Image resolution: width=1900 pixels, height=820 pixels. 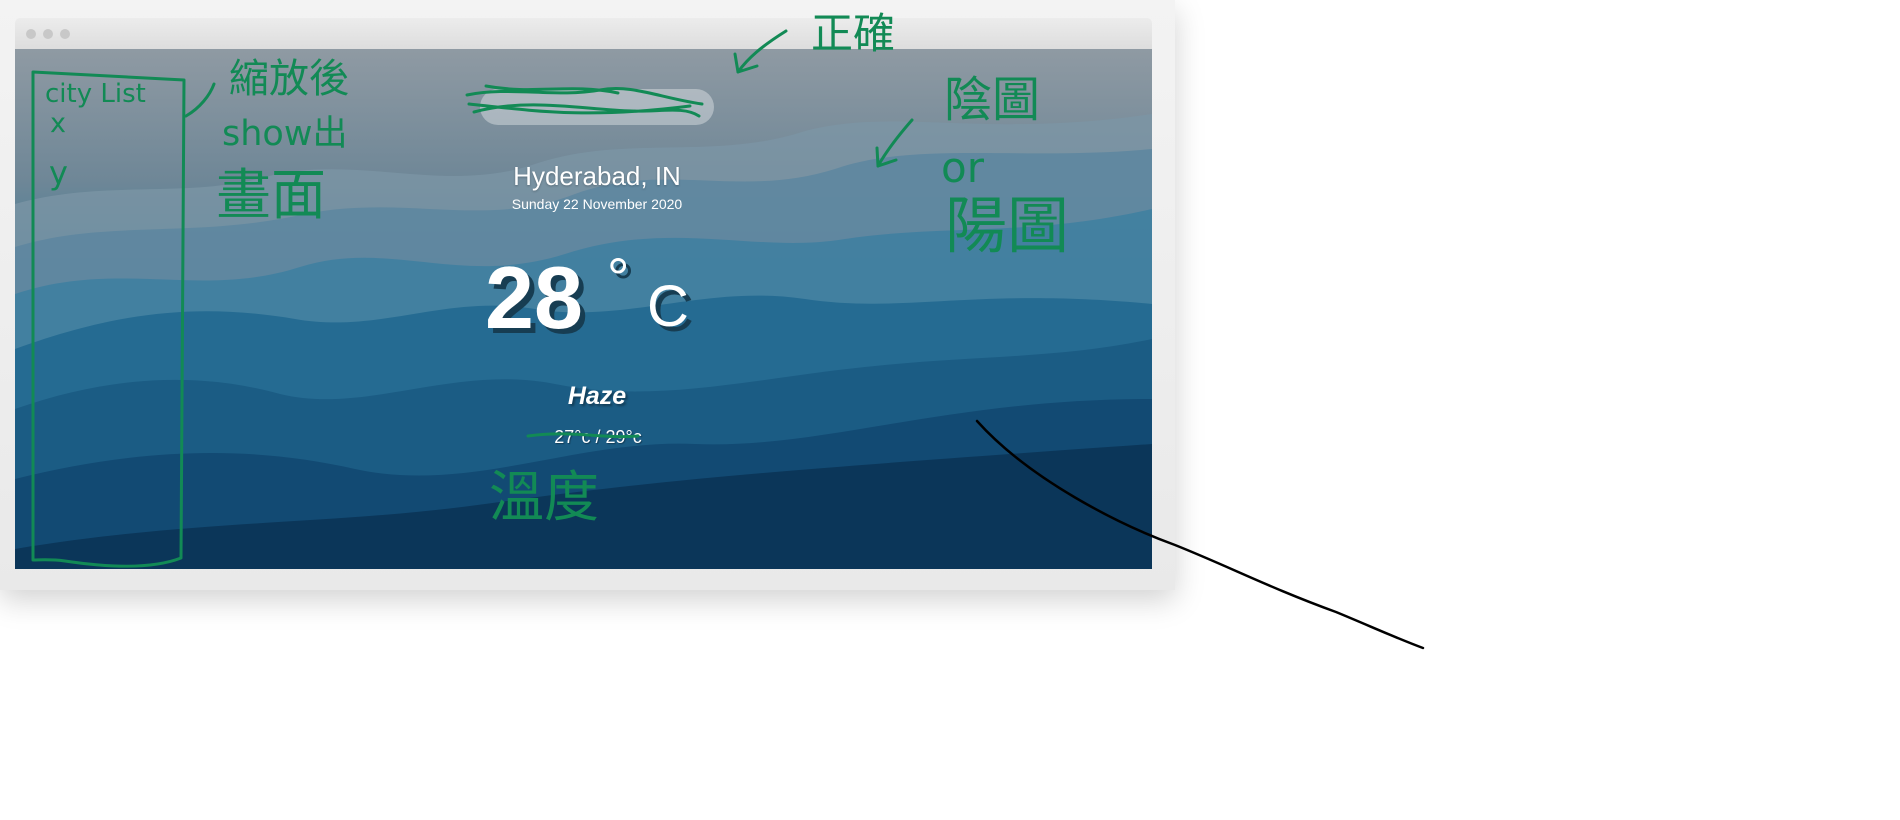 What do you see at coordinates (597, 176) in the screenshot?
I see `city-location: Hyderabad, IN` at bounding box center [597, 176].